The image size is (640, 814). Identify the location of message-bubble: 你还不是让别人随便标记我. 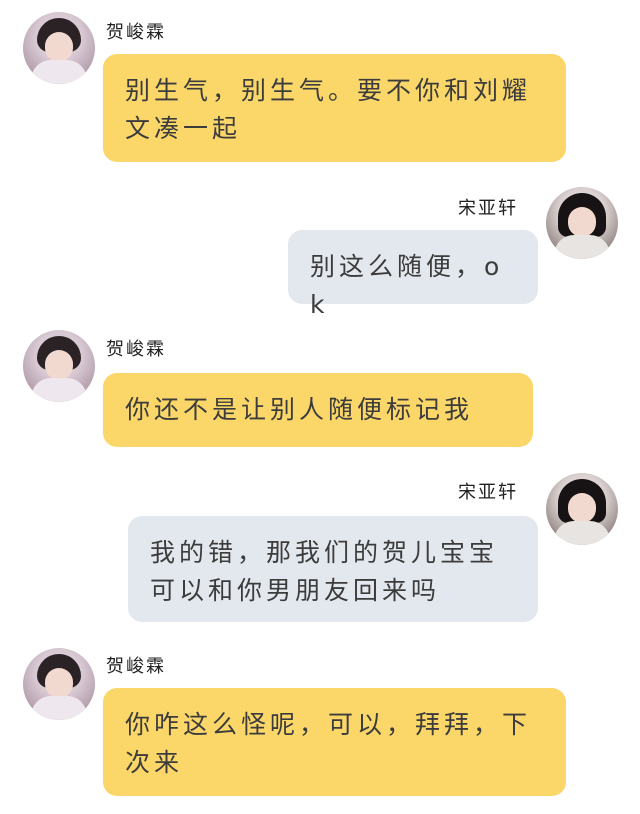
(318, 410).